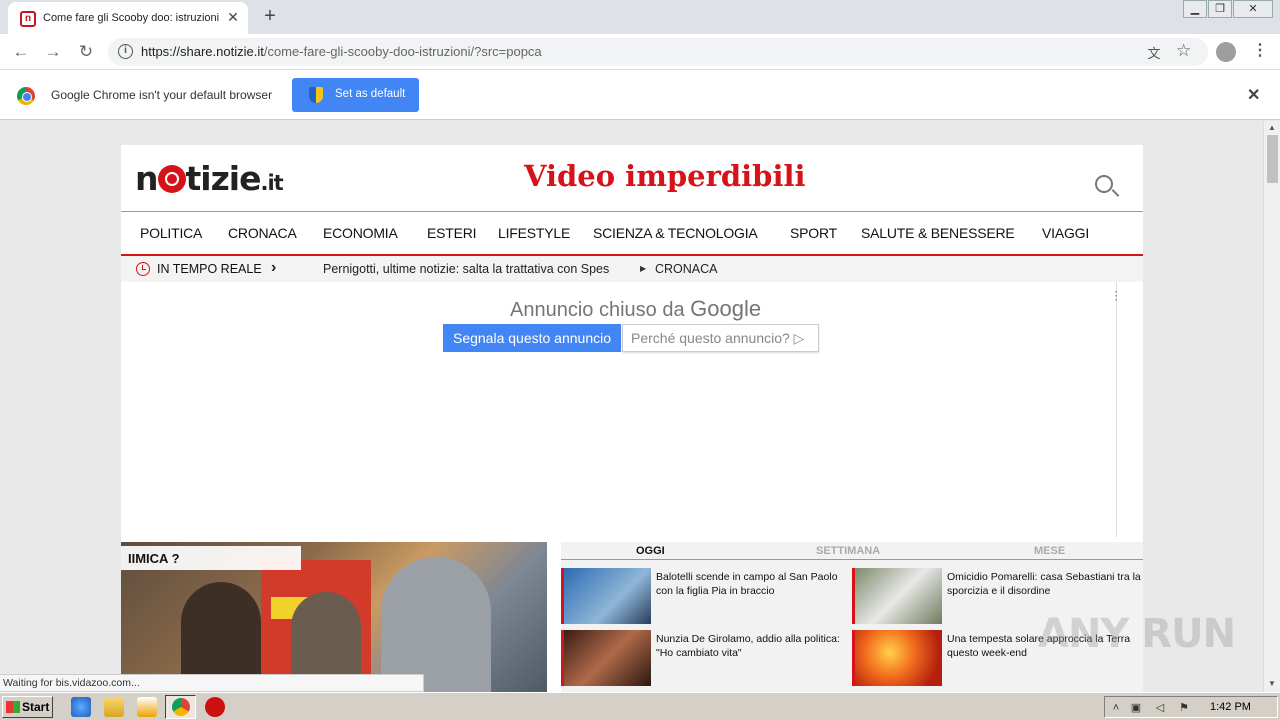 This screenshot has width=1280, height=720. What do you see at coordinates (131, 18) in the screenshot?
I see `tab-title: Come fare gli Scooby doo: istruzioni` at bounding box center [131, 18].